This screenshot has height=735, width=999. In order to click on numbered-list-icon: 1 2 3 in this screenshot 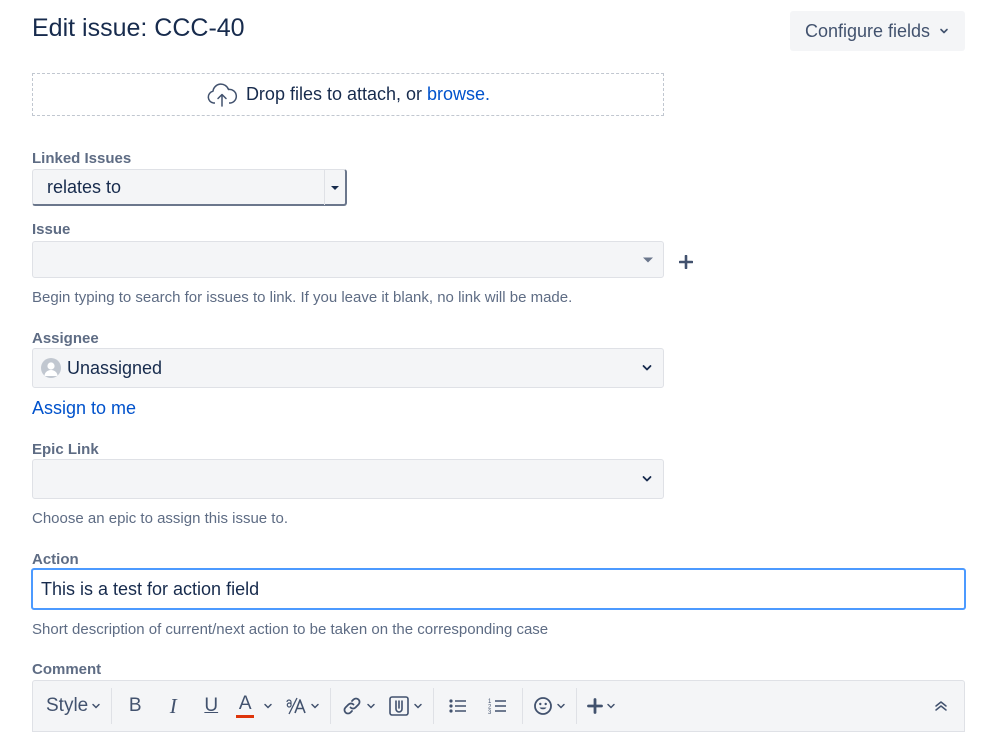, I will do `click(497, 707)`.